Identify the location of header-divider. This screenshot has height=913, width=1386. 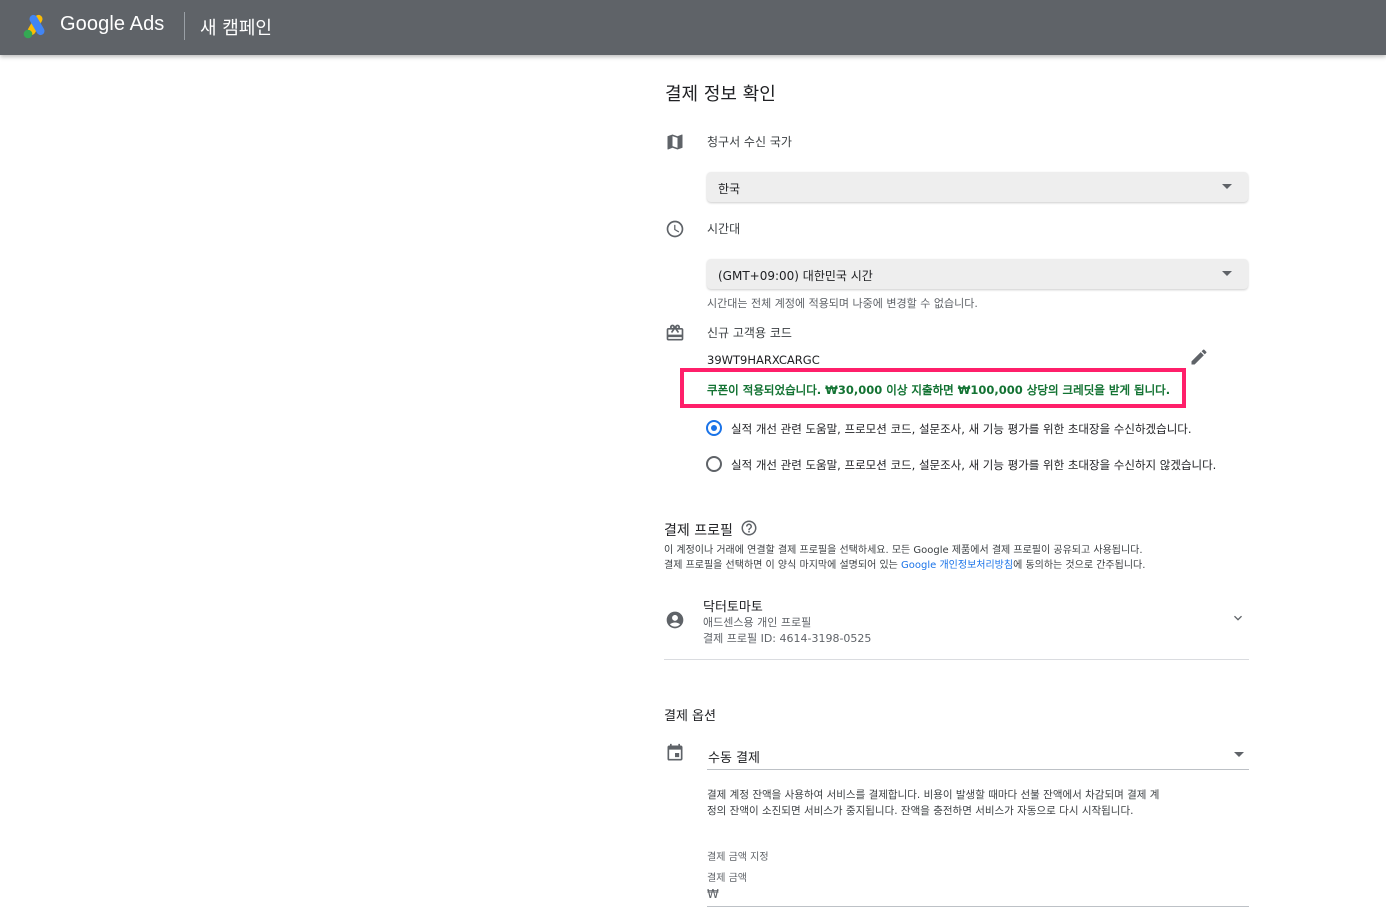
(184, 26).